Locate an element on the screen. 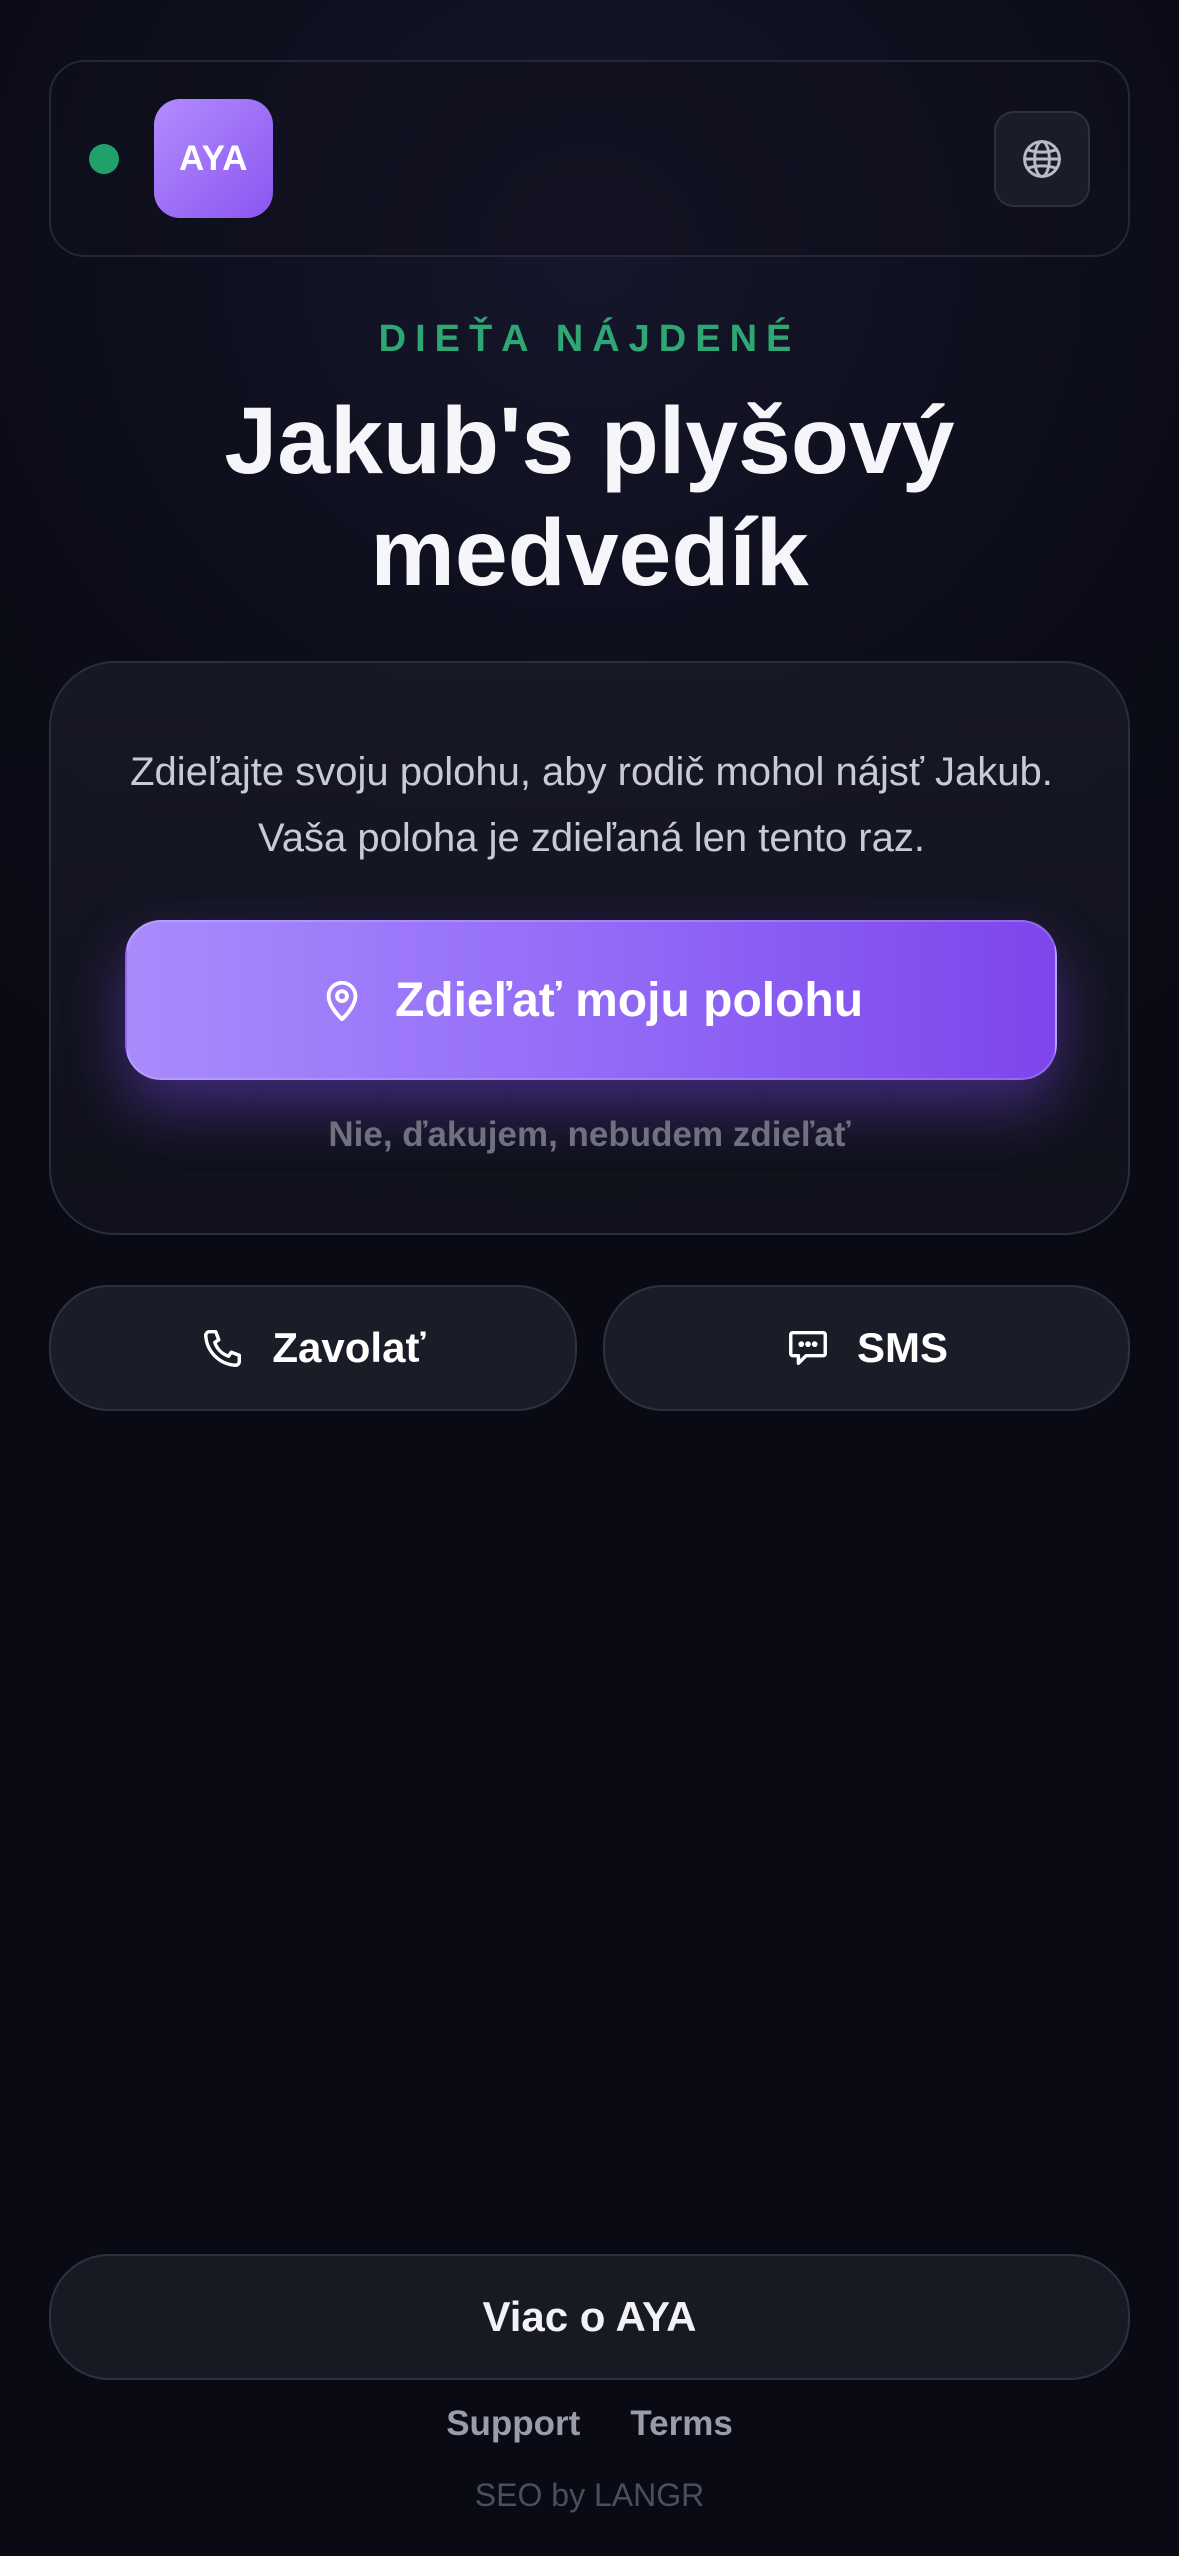 The width and height of the screenshot is (1179, 2556). call-button: Zavolať is located at coordinates (313, 1348).